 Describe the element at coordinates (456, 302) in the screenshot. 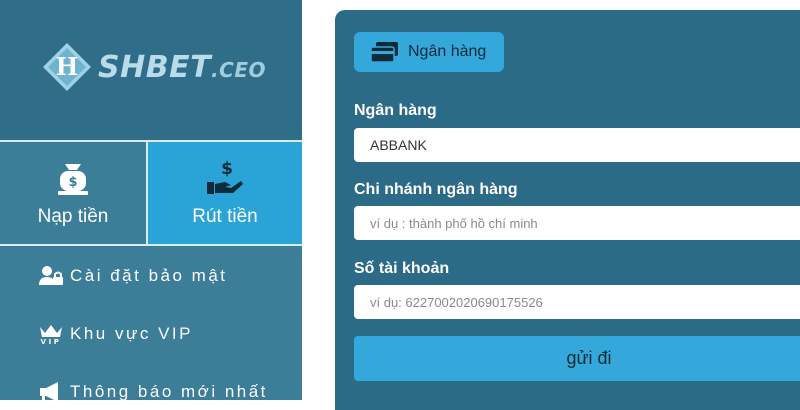

I see `account-placeholder: ví dụ: 6227002020690175526` at that location.